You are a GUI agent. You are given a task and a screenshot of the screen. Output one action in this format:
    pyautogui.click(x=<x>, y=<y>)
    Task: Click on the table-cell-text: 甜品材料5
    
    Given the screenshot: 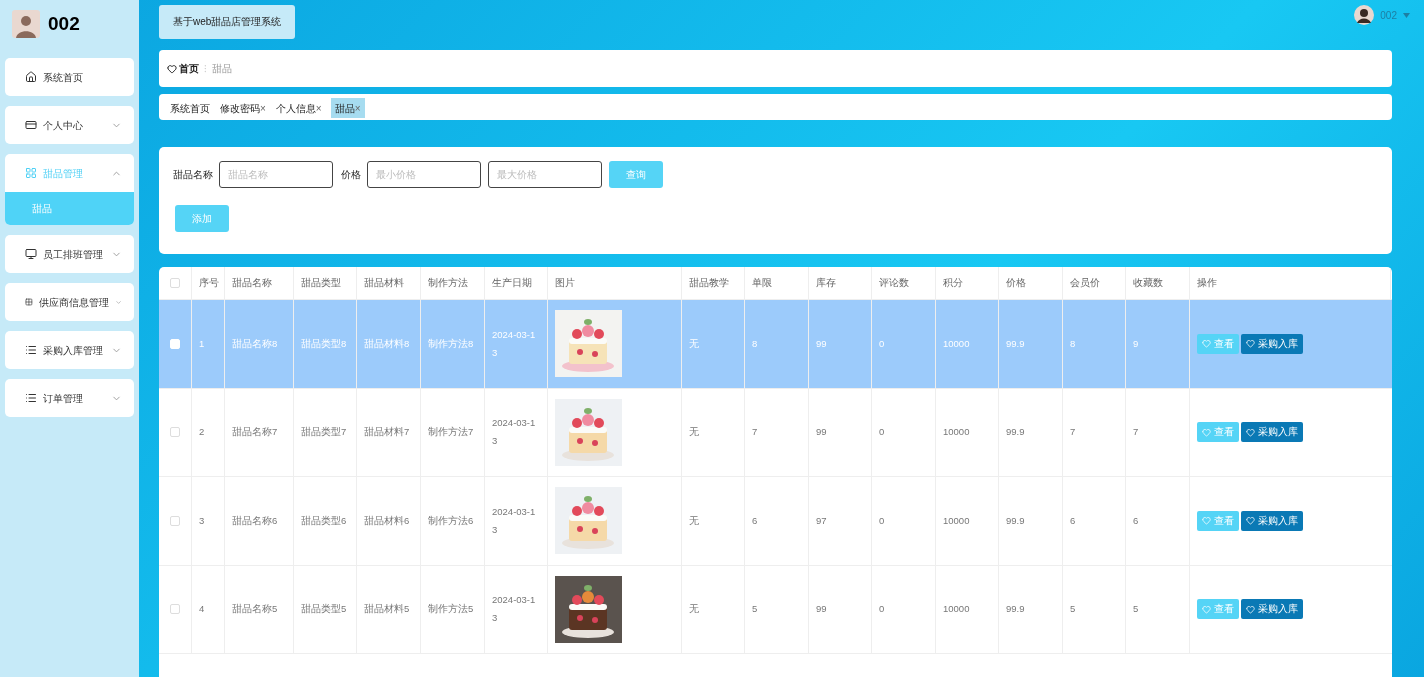 What is the action you would take?
    pyautogui.click(x=387, y=609)
    